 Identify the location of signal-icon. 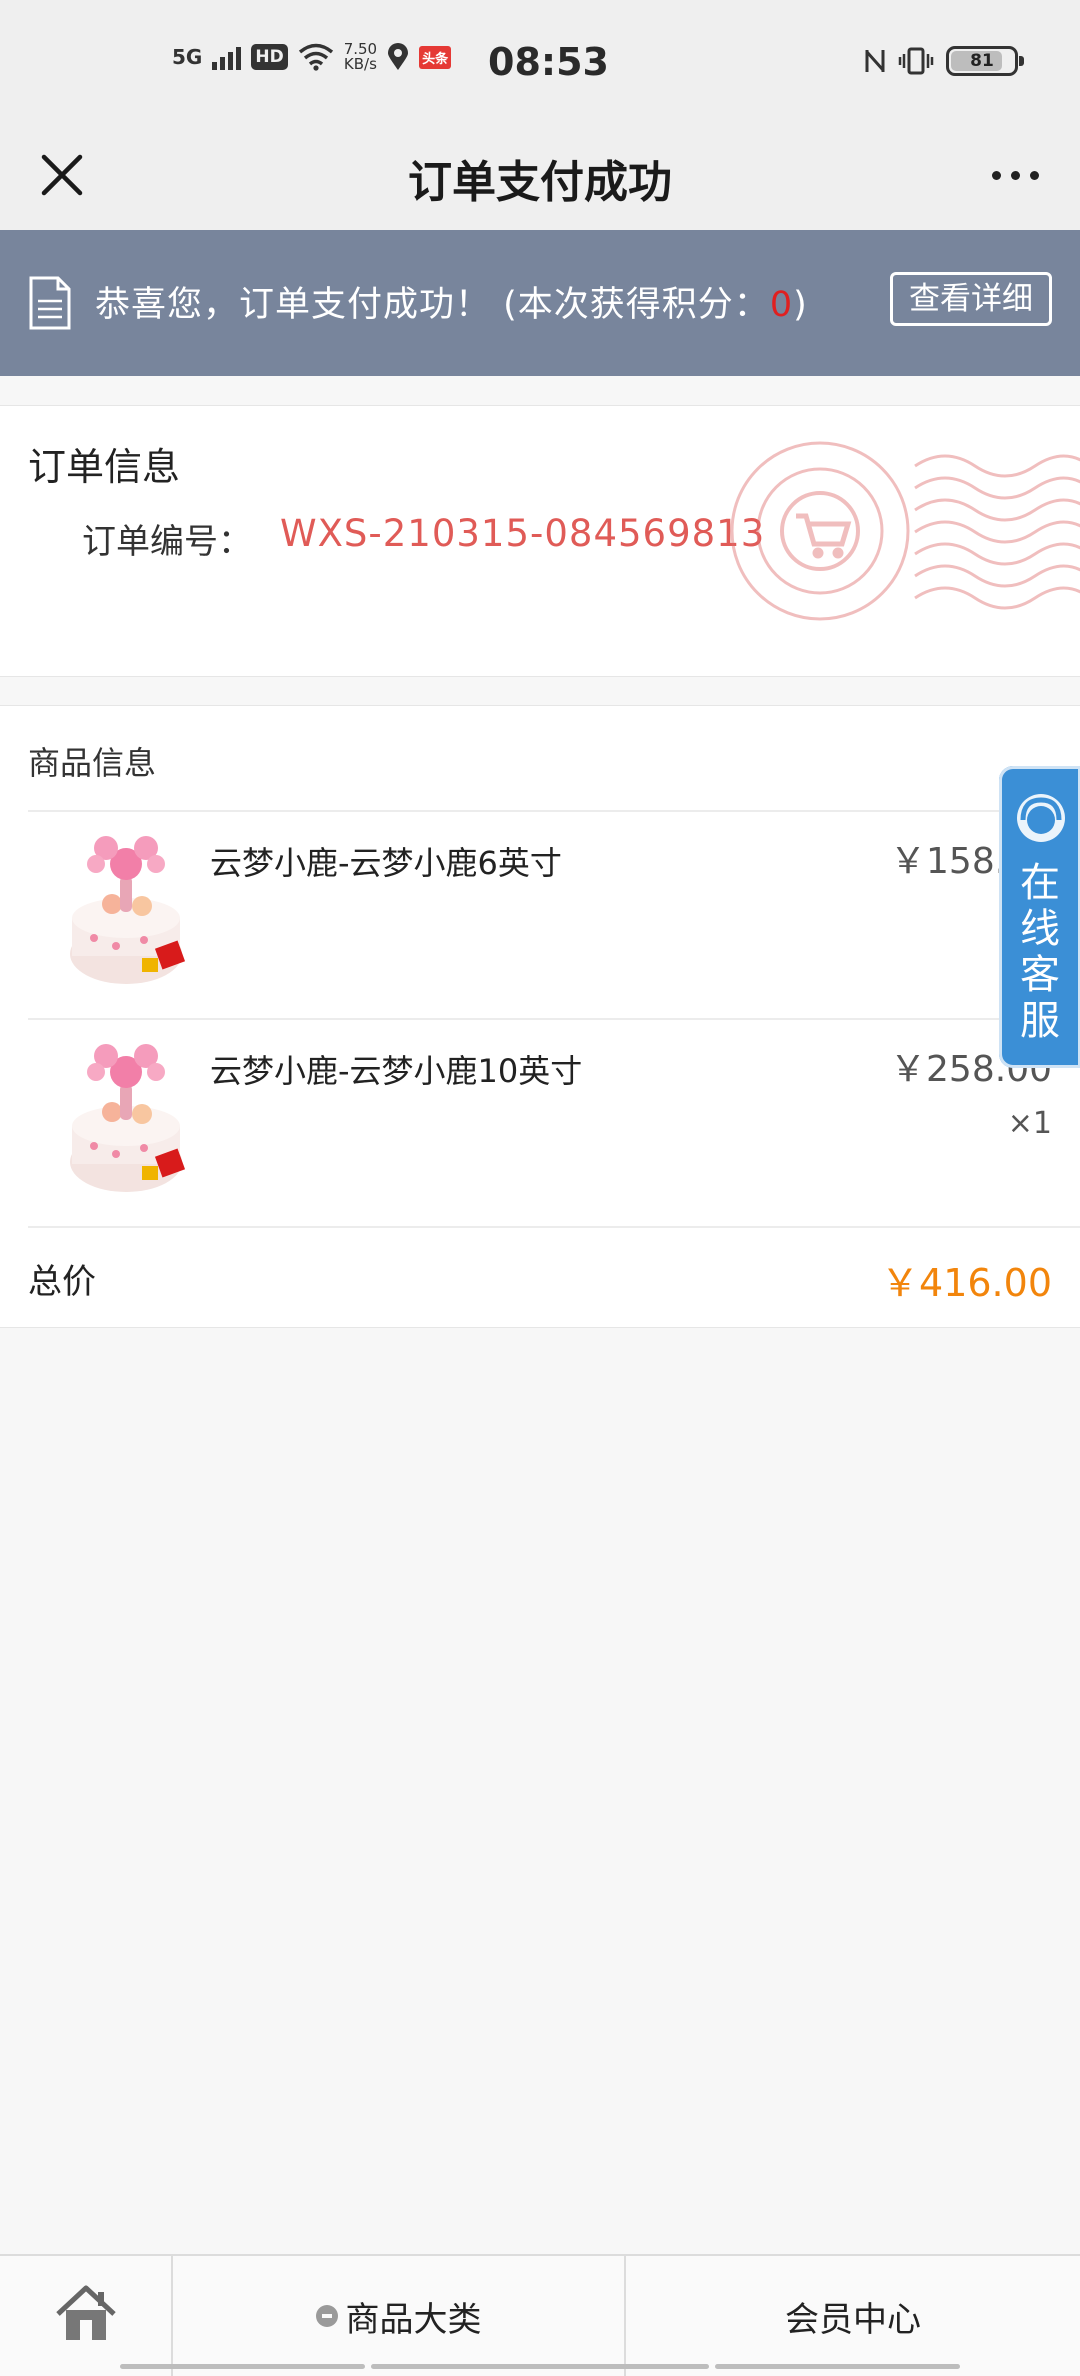
(227, 57).